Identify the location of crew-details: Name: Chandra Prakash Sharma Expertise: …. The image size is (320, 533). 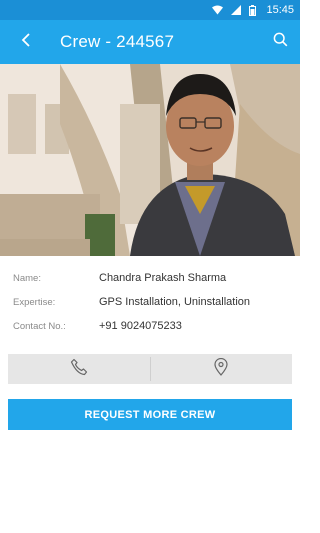
(150, 302).